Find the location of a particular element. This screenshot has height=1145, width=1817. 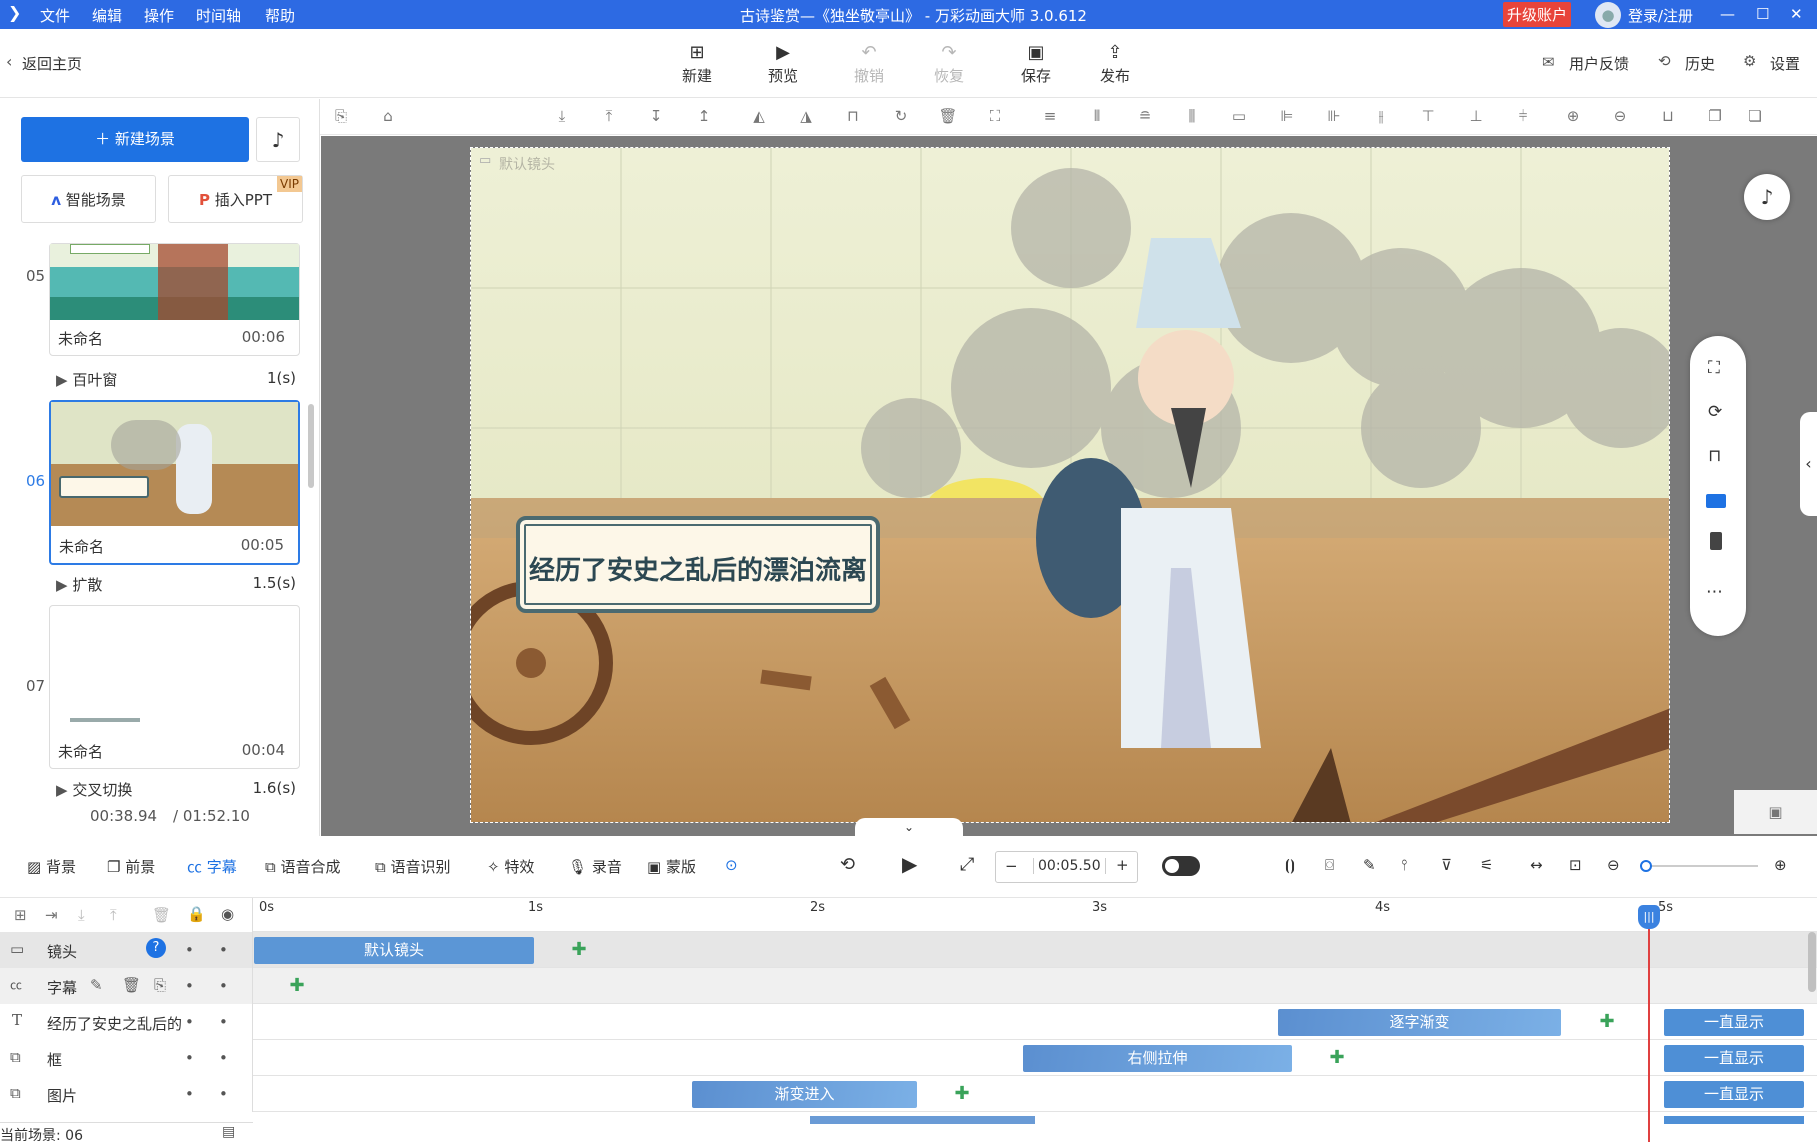

feedback-icon: ✉ is located at coordinates (1548, 62).